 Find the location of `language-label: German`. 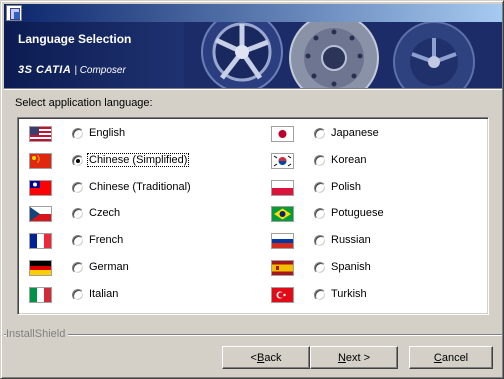

language-label: German is located at coordinates (109, 267).